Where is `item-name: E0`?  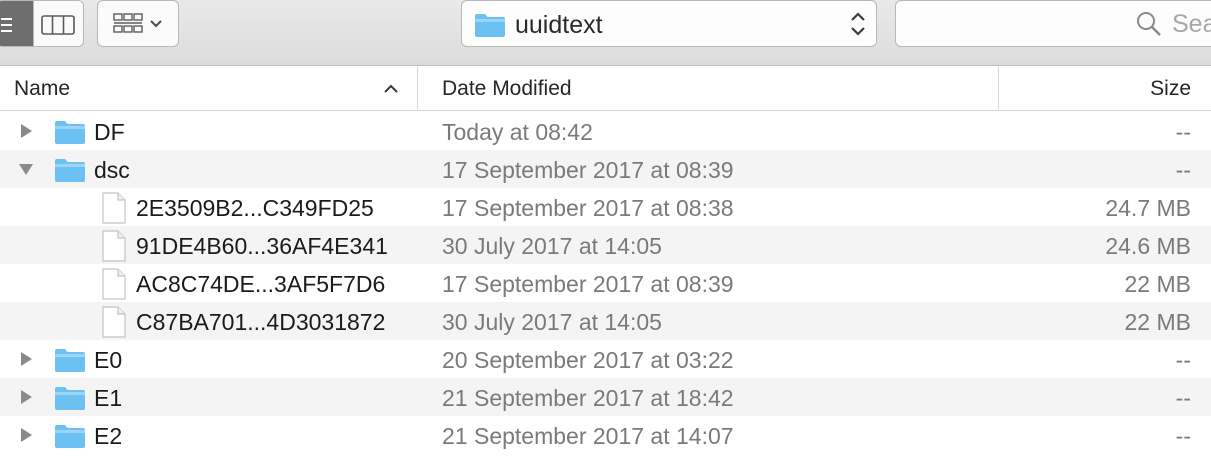 item-name: E0 is located at coordinates (108, 360).